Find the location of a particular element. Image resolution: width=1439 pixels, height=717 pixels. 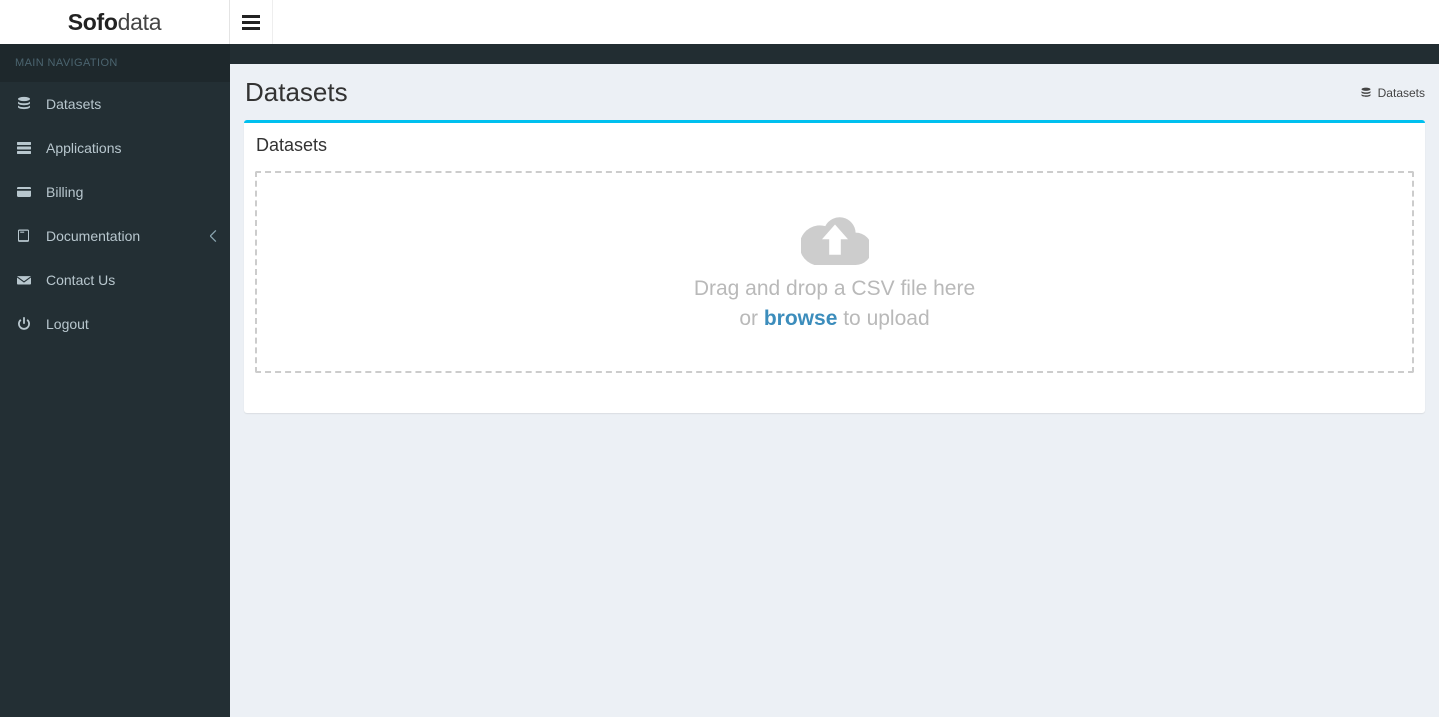

content-header: Datasets Datasets is located at coordinates (834, 92).